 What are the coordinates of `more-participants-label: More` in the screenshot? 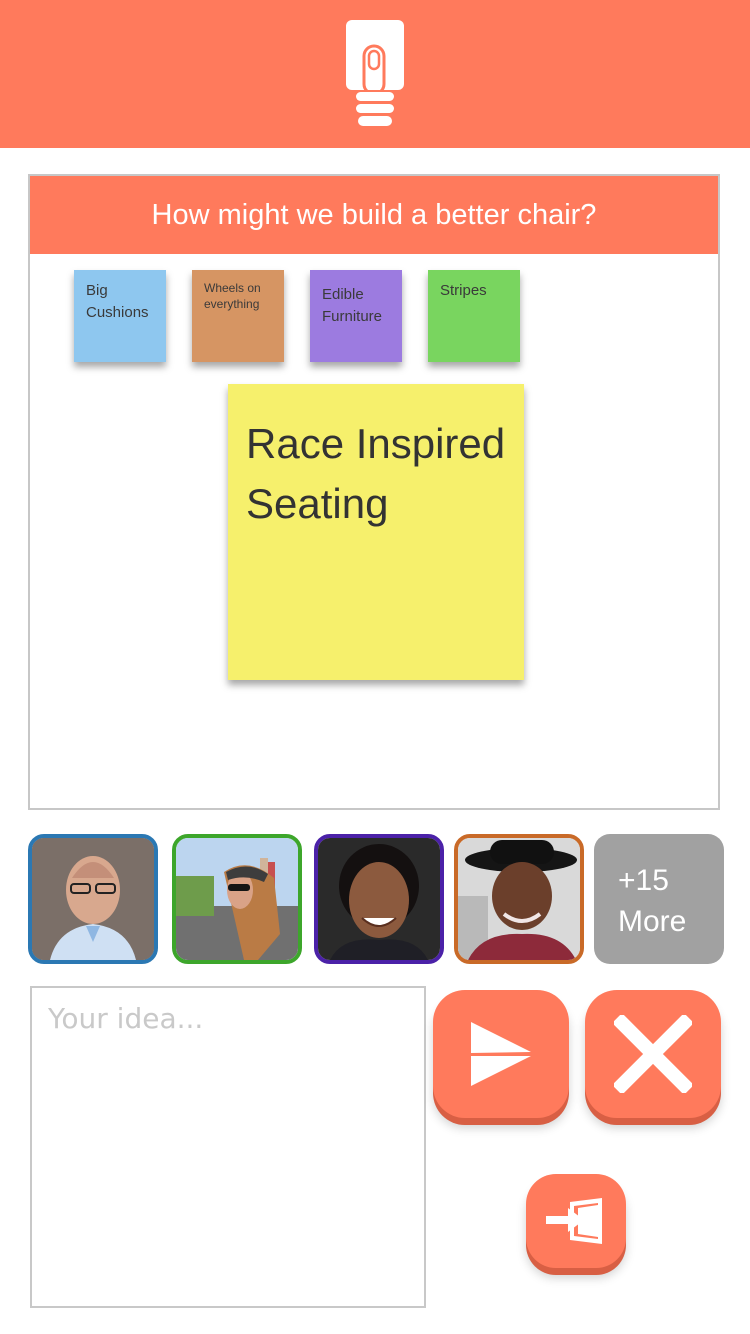 It's located at (652, 921).